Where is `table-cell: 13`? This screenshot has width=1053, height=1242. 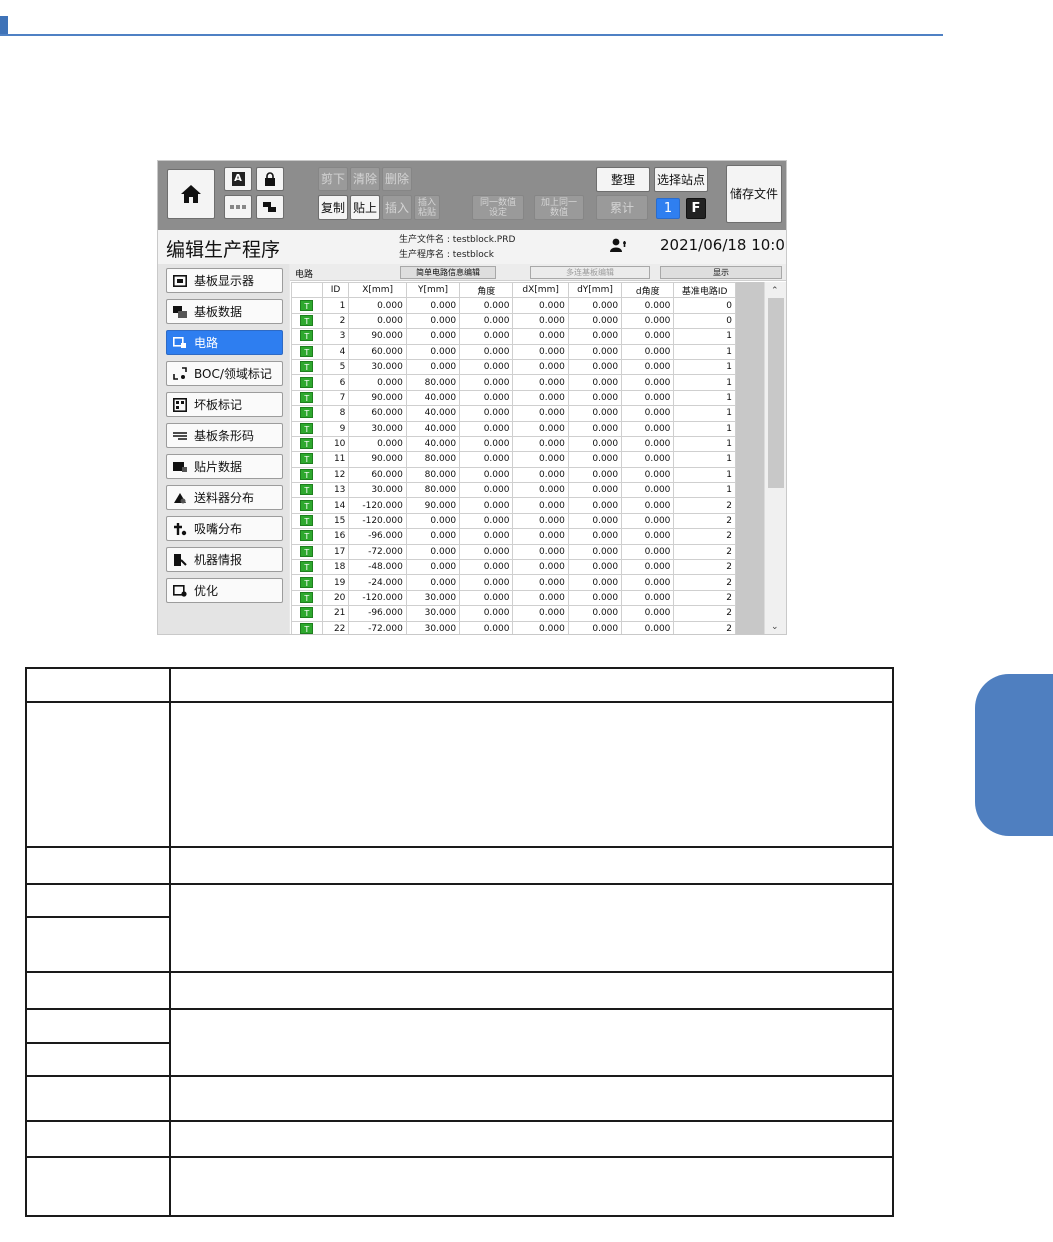 table-cell: 13 is located at coordinates (335, 490).